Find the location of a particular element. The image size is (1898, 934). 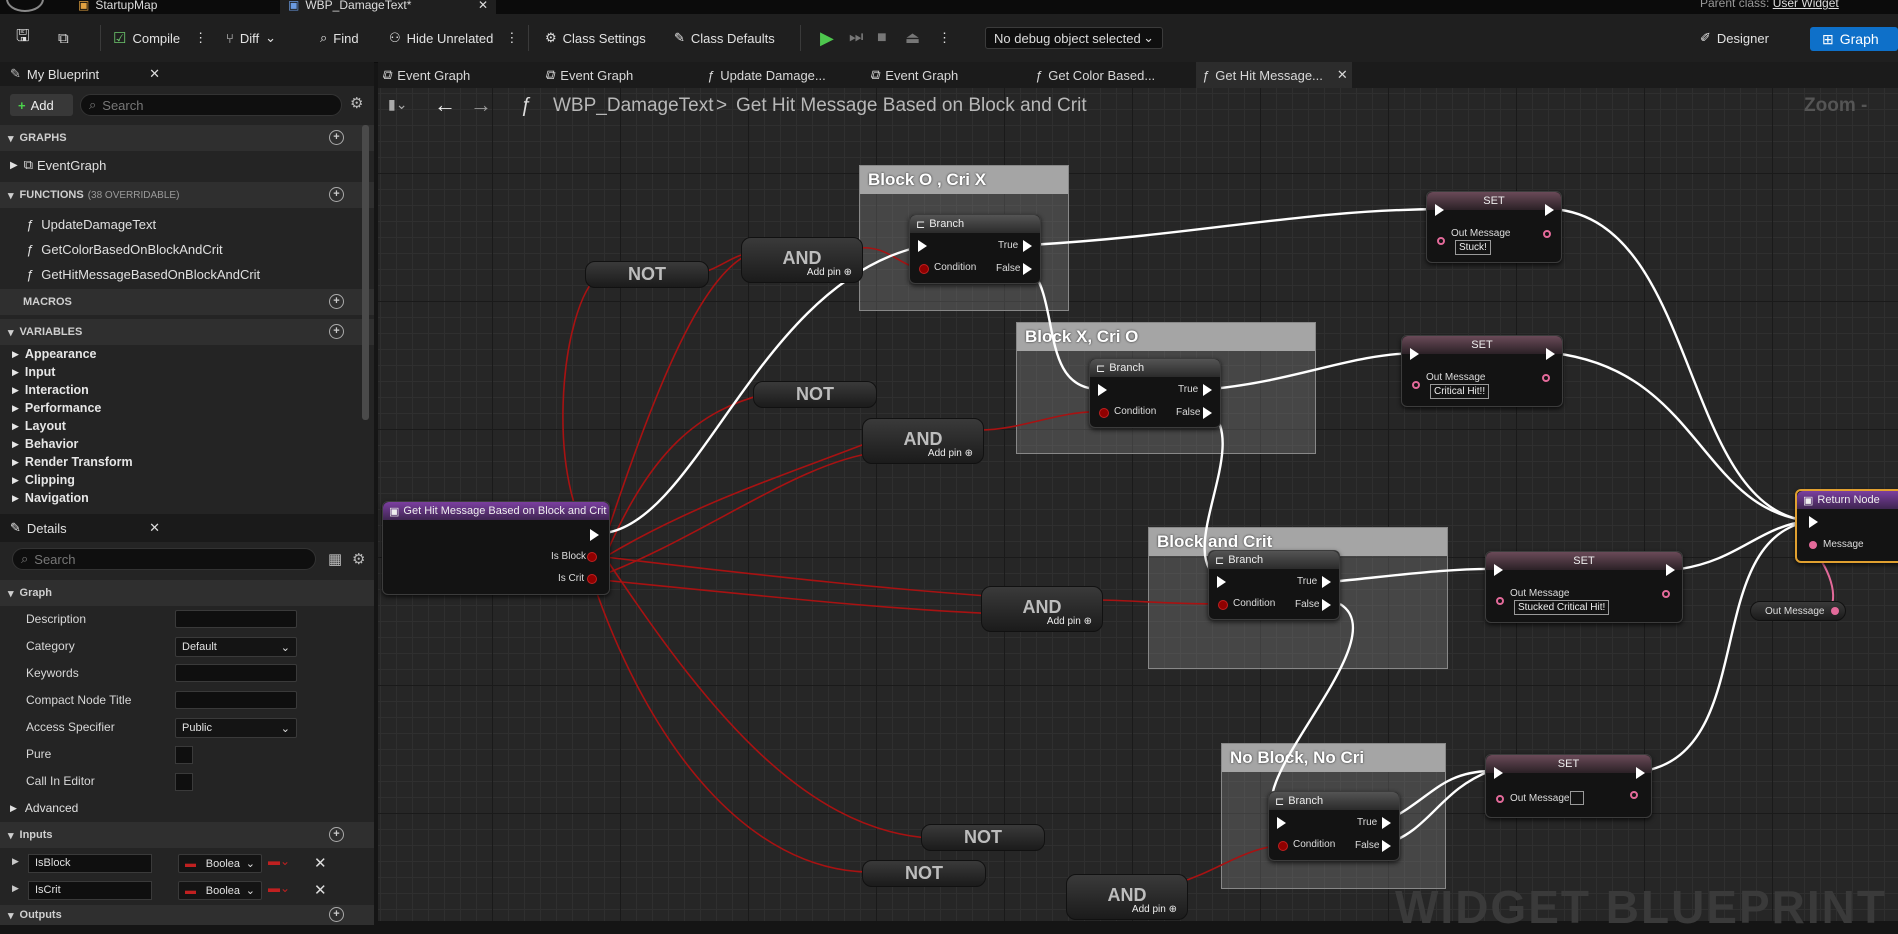

set-node-stucked-critical: SET Out Message Stucked Critical Hit! is located at coordinates (1584, 587).